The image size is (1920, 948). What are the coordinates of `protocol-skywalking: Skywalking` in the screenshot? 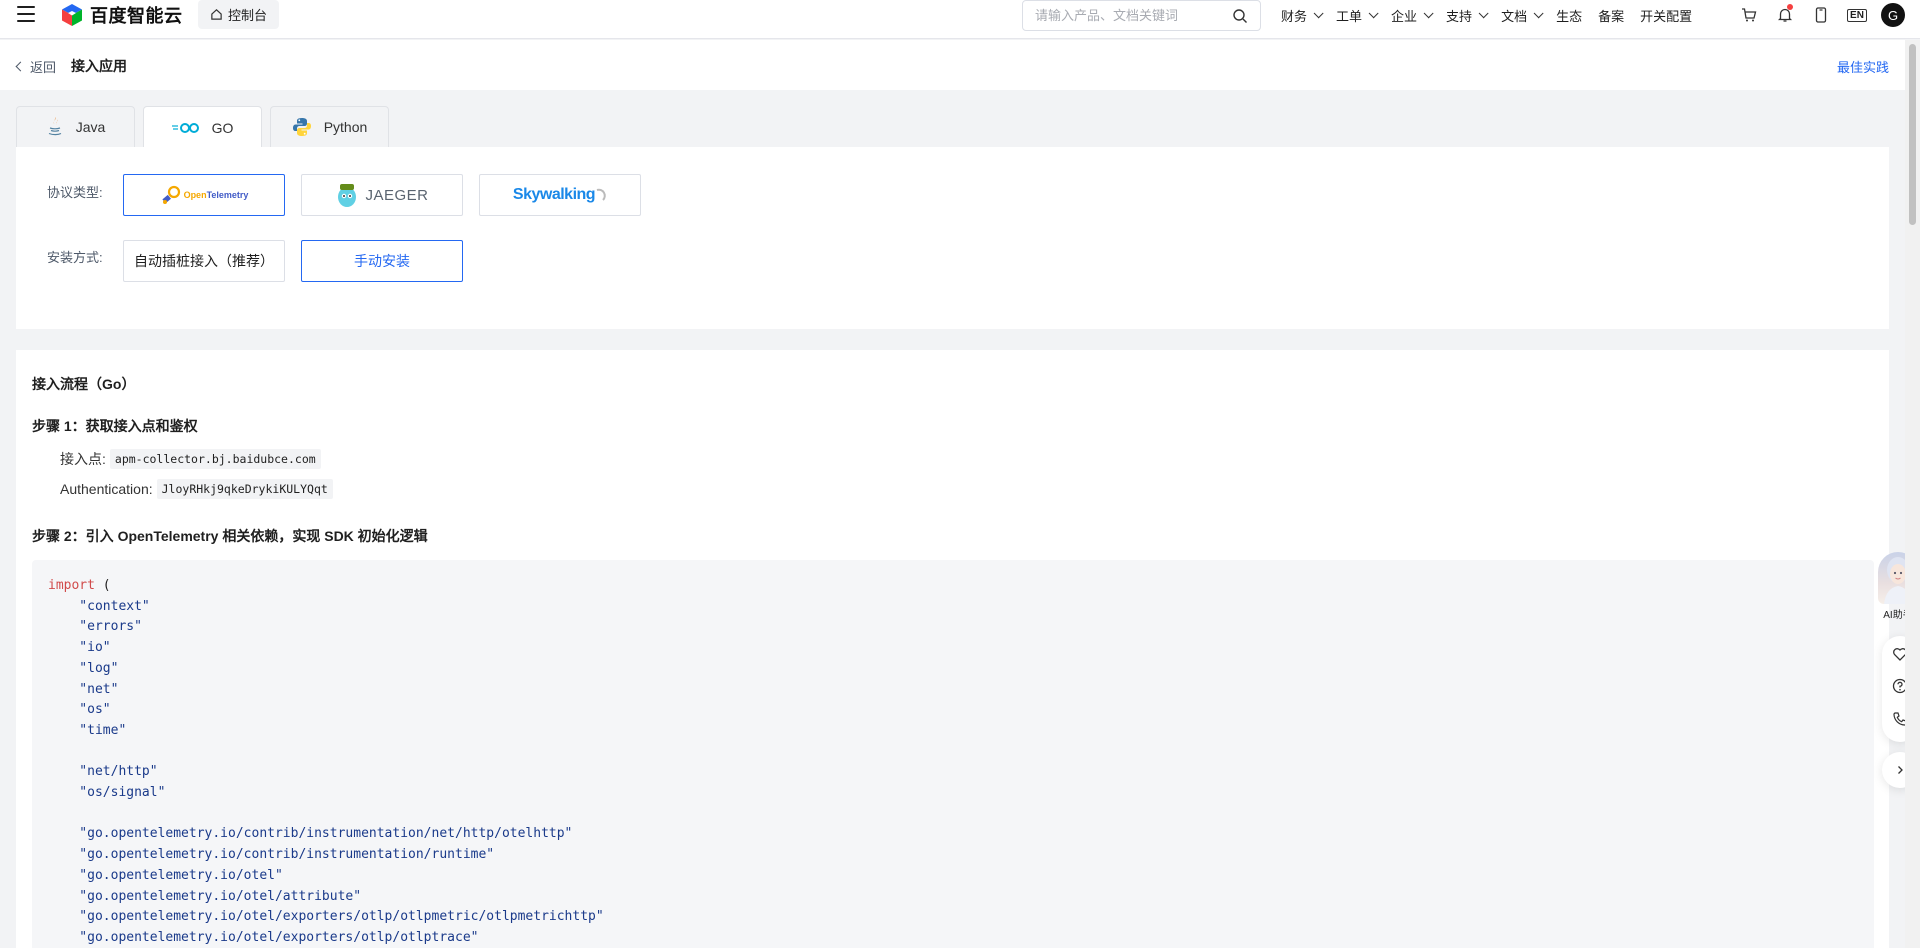 It's located at (560, 195).